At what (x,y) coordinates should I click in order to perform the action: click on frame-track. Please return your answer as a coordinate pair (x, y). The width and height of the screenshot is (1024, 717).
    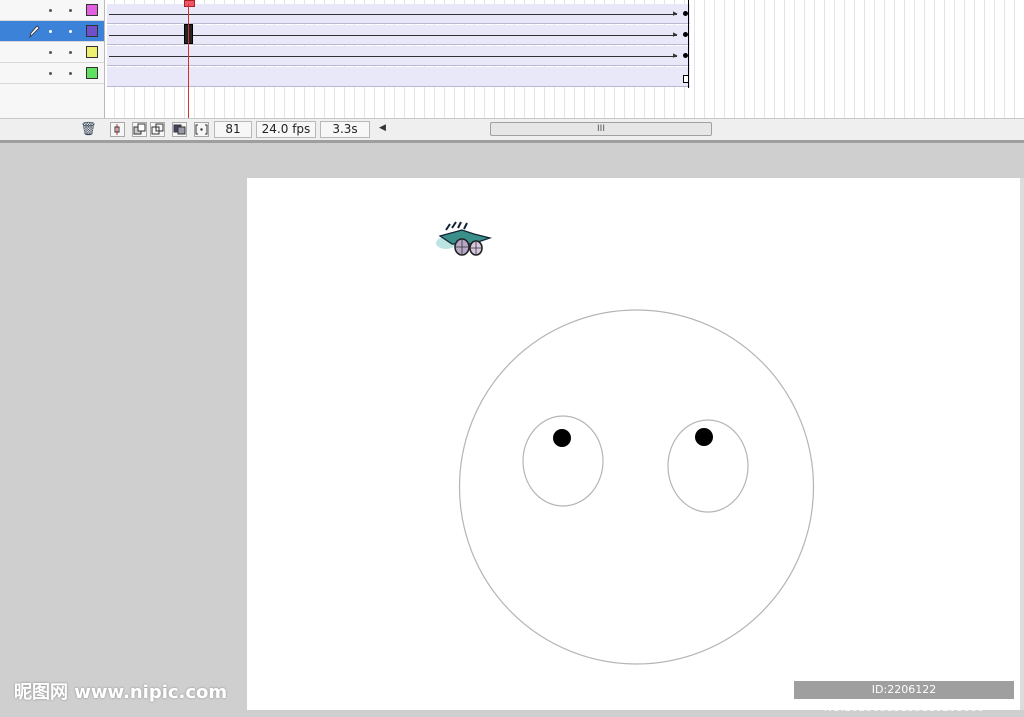
    Looking at the image, I should click on (398, 77).